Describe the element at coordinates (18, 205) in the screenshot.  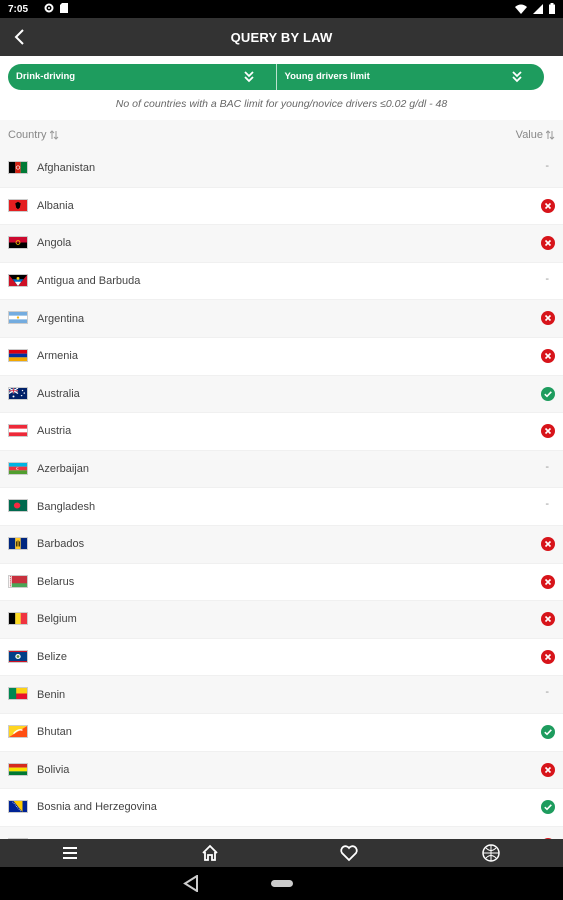
I see `flag-albania-icon` at that location.